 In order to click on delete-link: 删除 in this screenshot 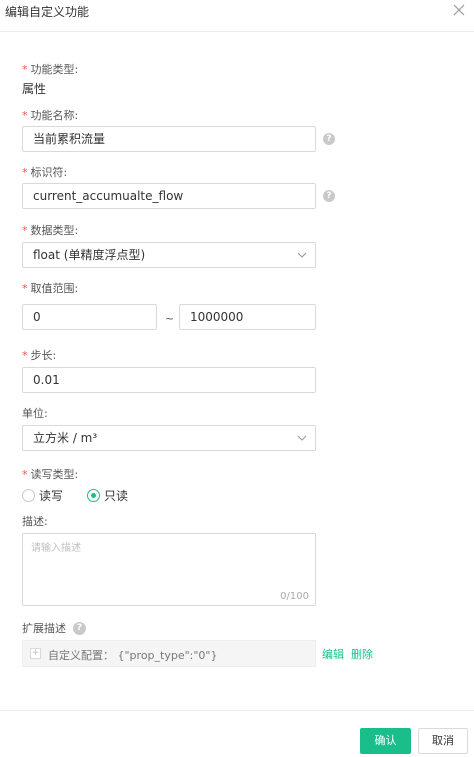, I will do `click(362, 654)`.